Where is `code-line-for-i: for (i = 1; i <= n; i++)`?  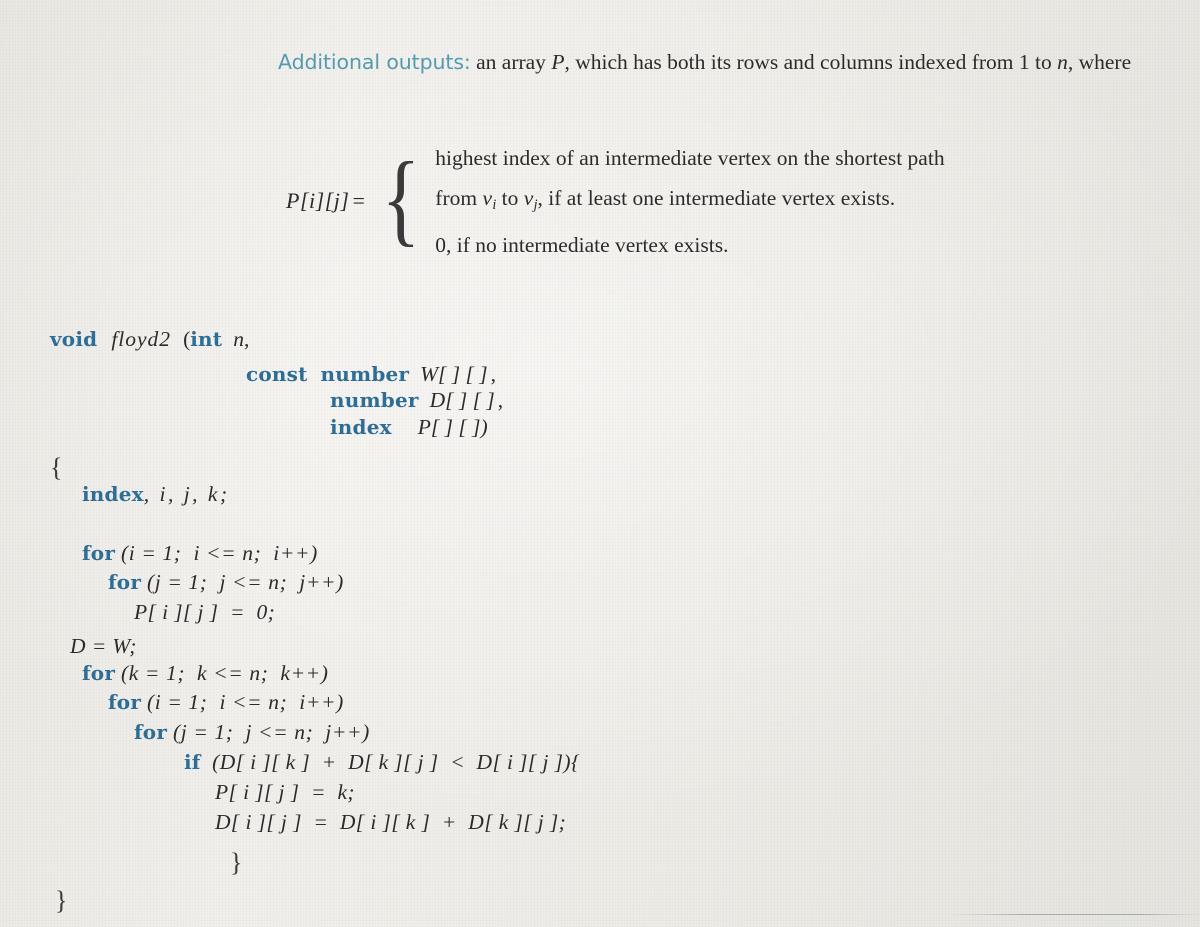 code-line-for-i: for (i = 1; i <= n; i++) is located at coordinates (200, 553).